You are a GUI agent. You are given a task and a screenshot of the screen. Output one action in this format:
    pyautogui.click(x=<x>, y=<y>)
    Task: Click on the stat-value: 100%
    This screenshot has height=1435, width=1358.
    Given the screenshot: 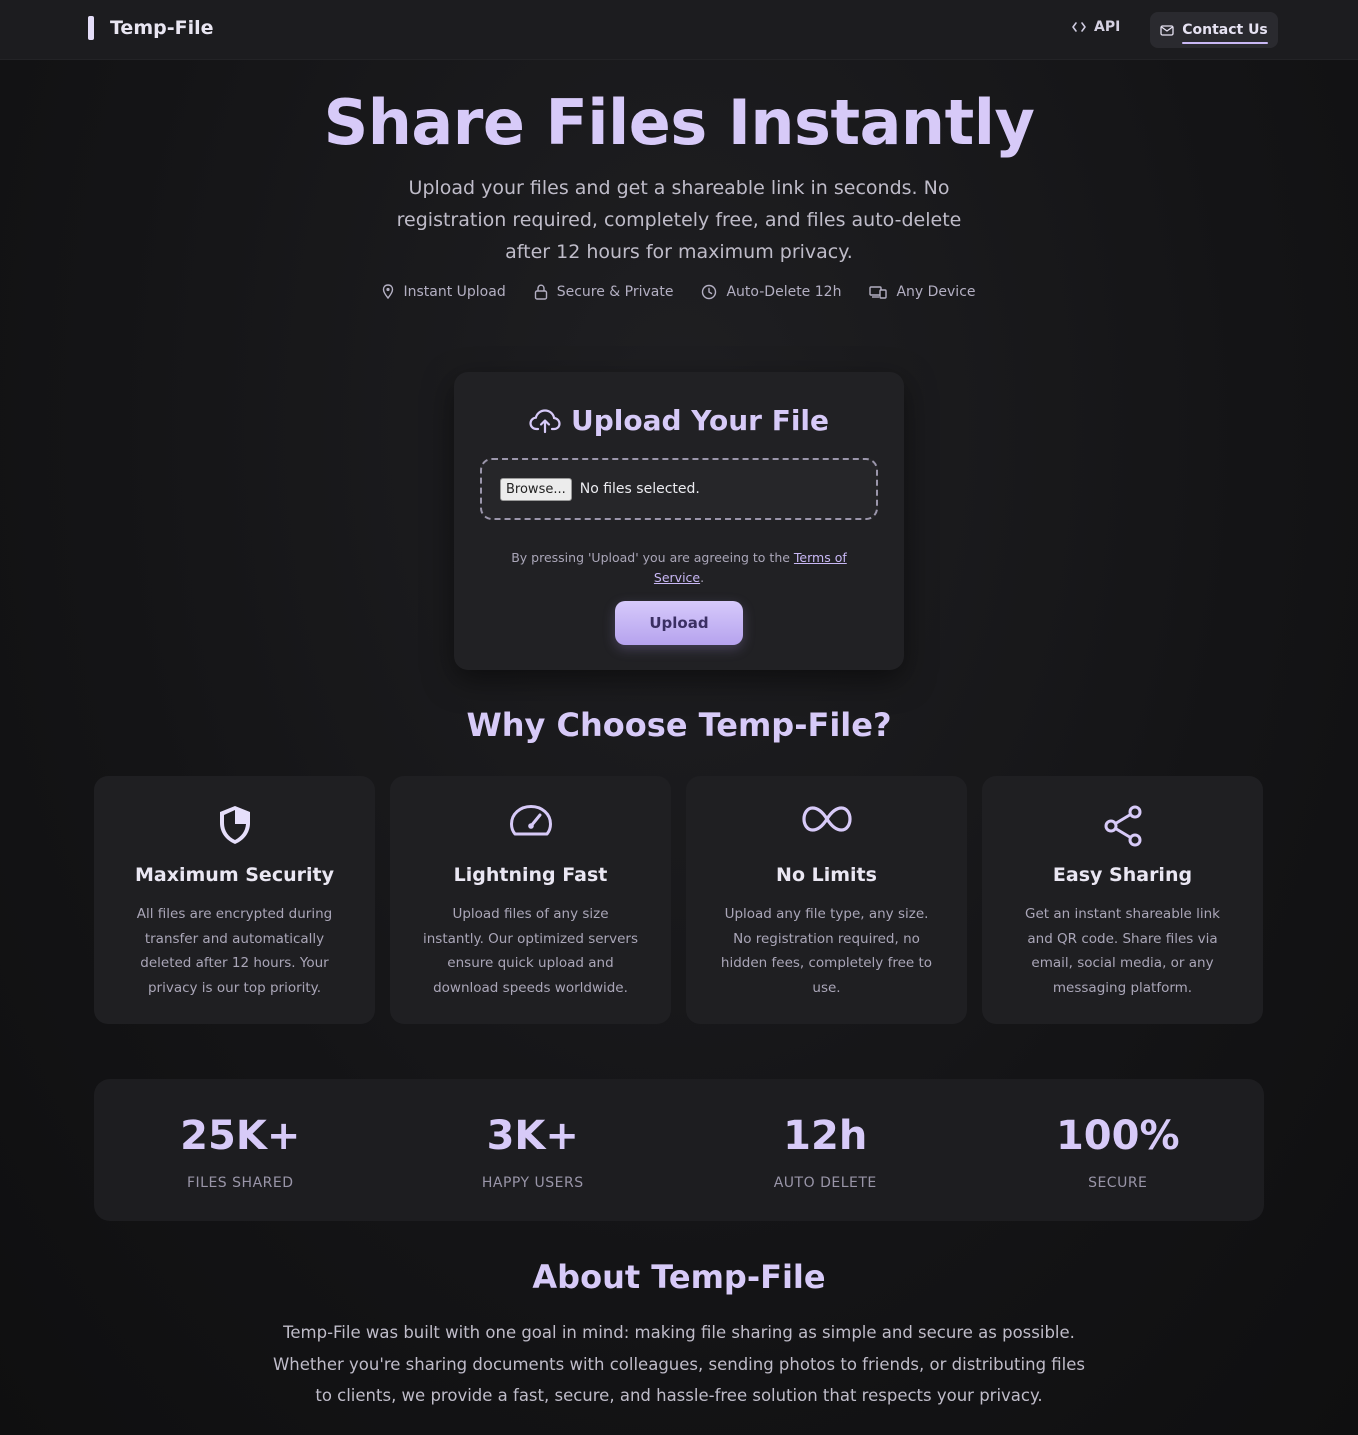 What is the action you would take?
    pyautogui.click(x=1117, y=1136)
    